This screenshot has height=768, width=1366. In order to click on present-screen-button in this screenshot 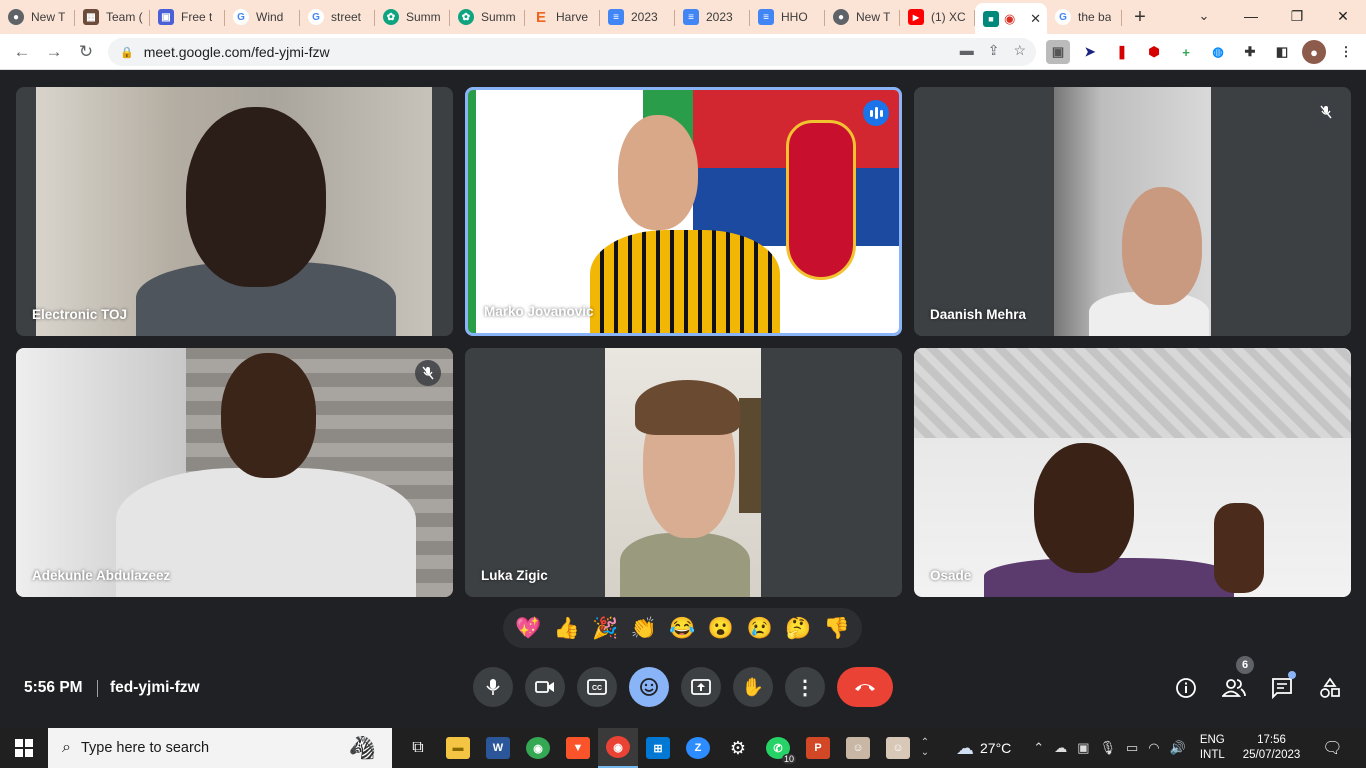, I will do `click(701, 687)`.